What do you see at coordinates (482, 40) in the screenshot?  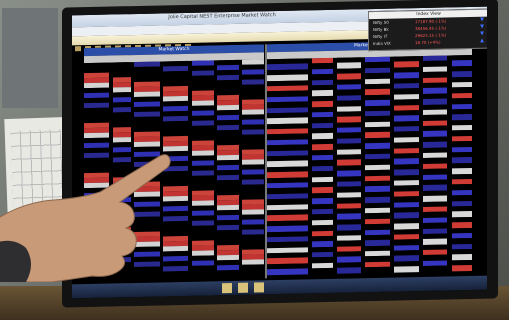 I see `up-arrow-icon: ▲` at bounding box center [482, 40].